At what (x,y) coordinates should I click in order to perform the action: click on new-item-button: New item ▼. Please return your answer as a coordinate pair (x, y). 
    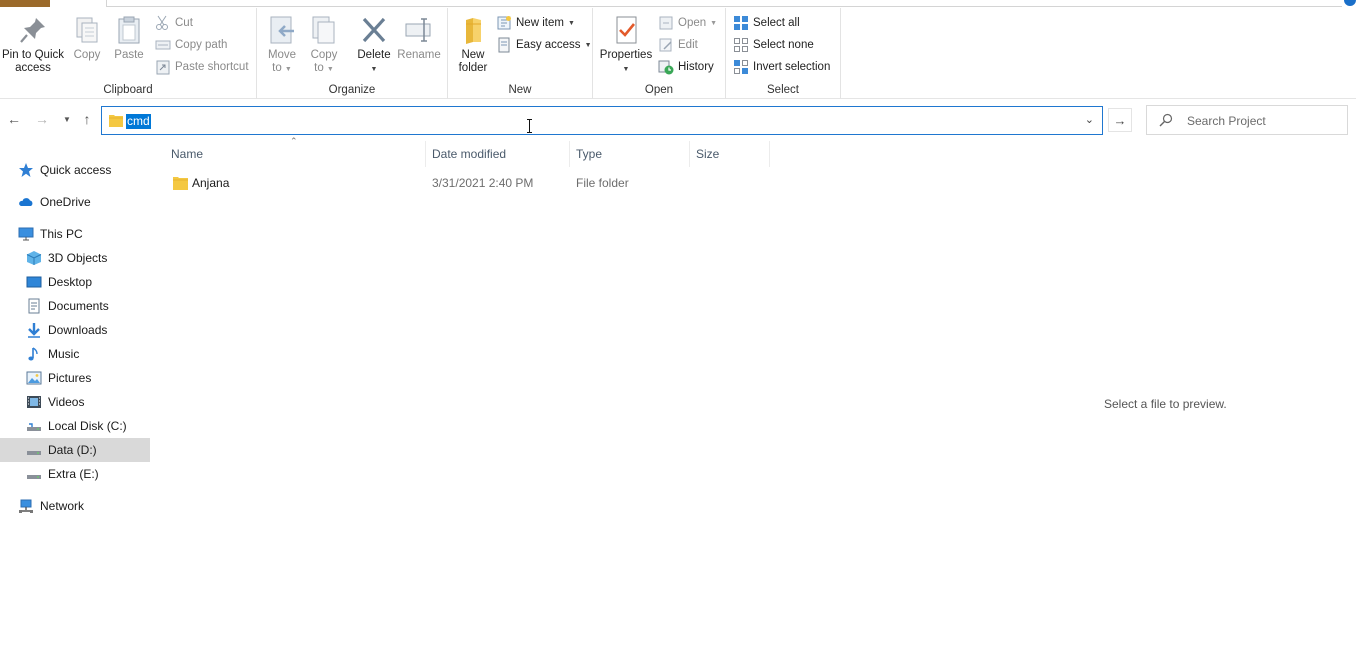
    Looking at the image, I should click on (535, 23).